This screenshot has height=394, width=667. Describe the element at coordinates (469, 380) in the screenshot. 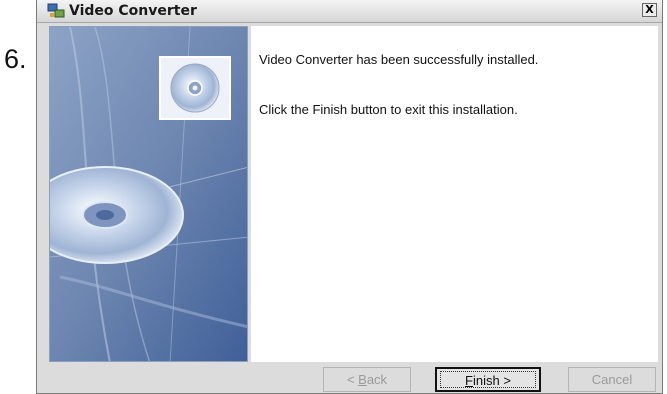

I see `finish-hotkey: F` at that location.